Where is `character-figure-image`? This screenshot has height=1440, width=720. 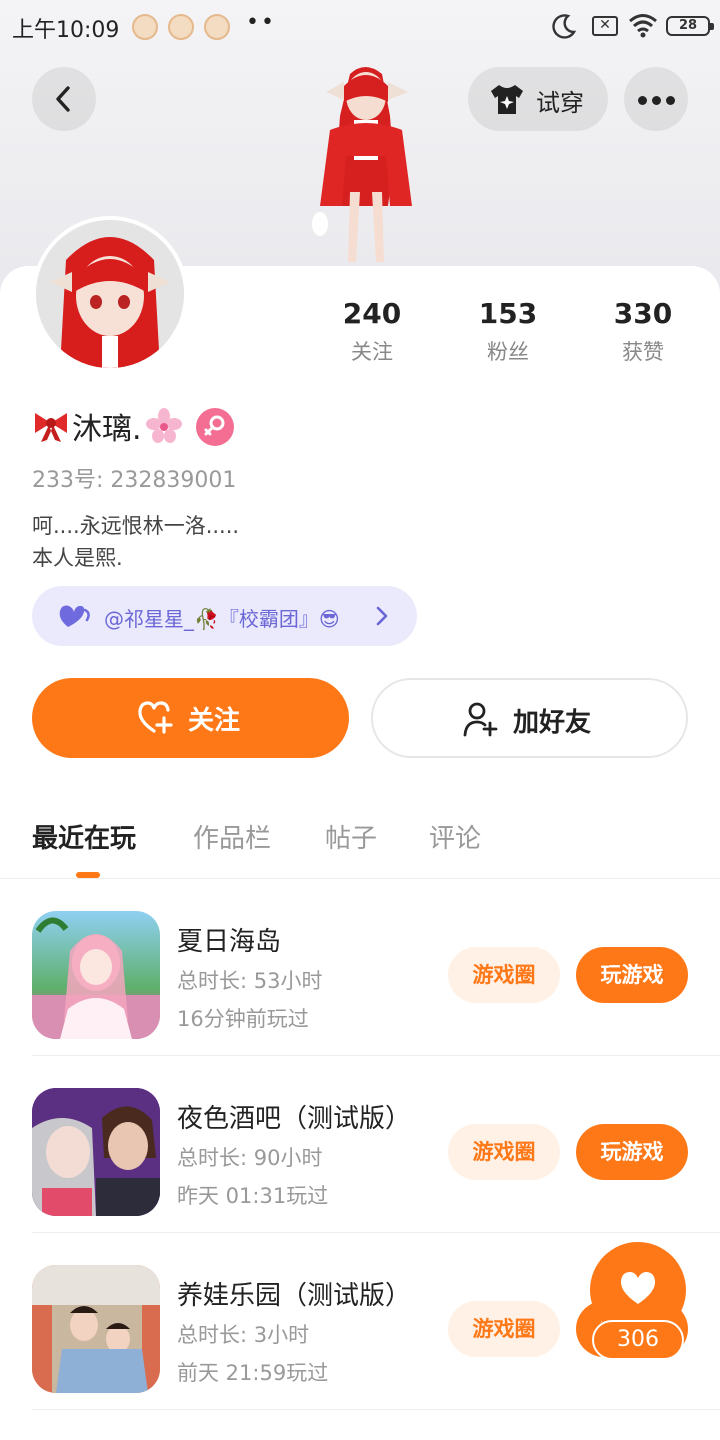 character-figure-image is located at coordinates (362, 164).